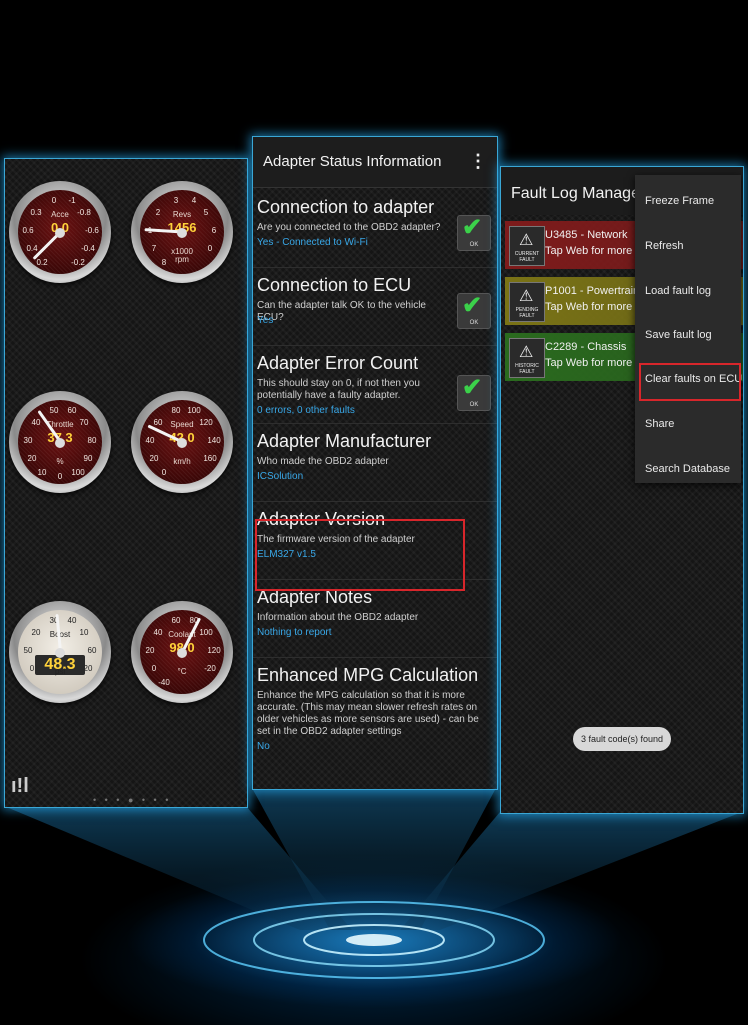 The height and width of the screenshot is (1025, 748). Describe the element at coordinates (344, 441) in the screenshot. I see `status-item-title: Adapter Manufacturer` at that location.